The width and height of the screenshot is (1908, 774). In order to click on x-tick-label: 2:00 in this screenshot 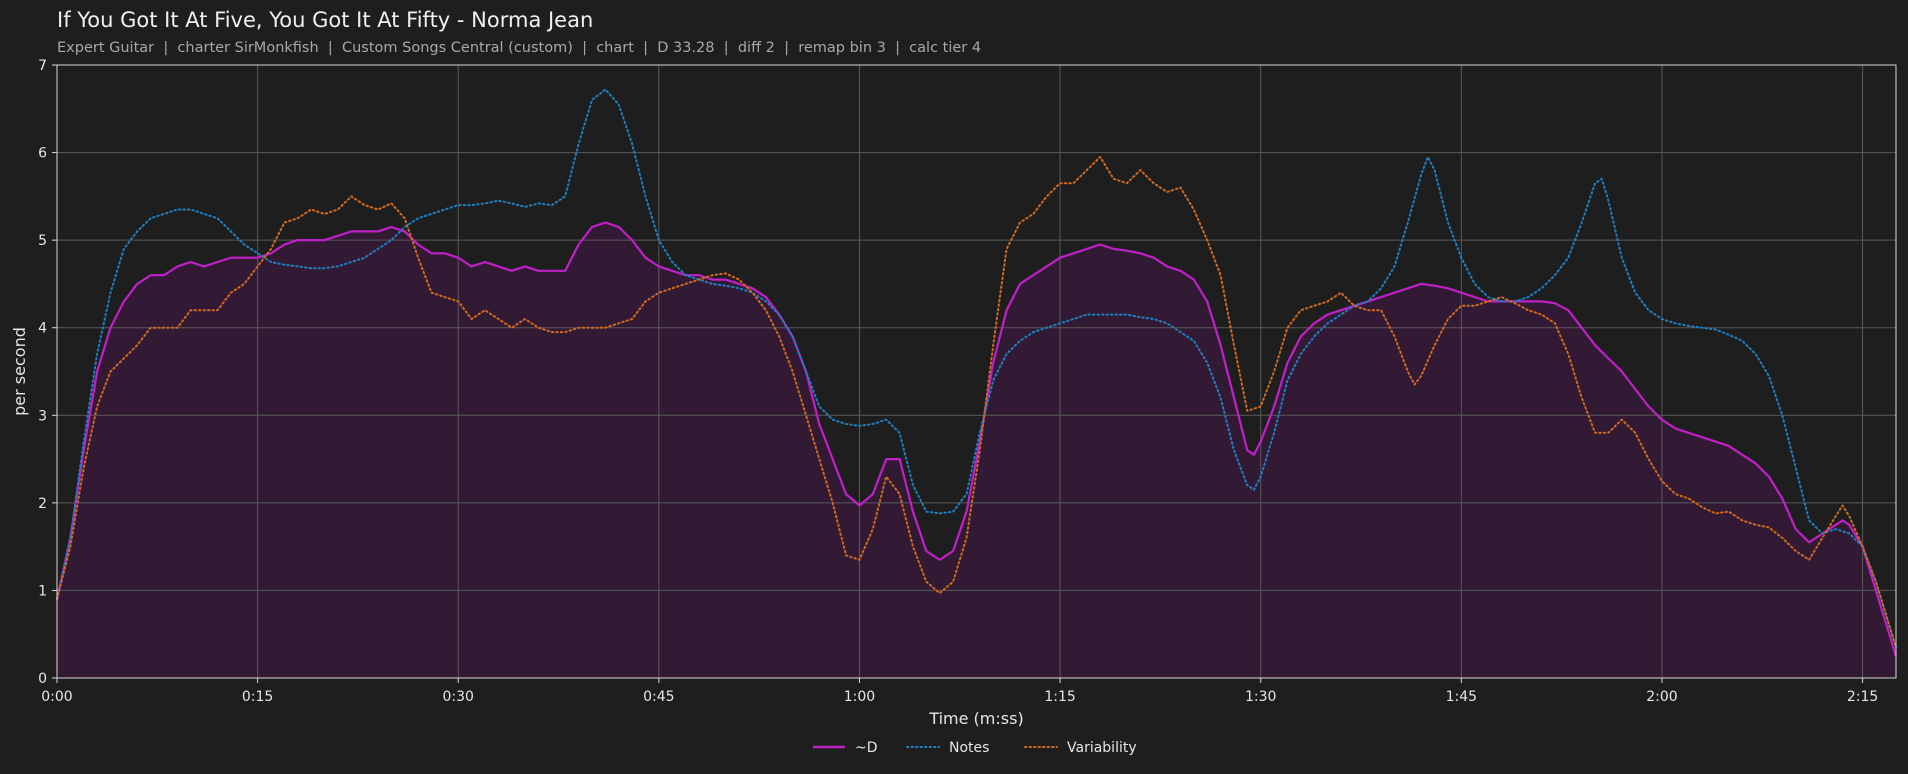, I will do `click(1661, 697)`.